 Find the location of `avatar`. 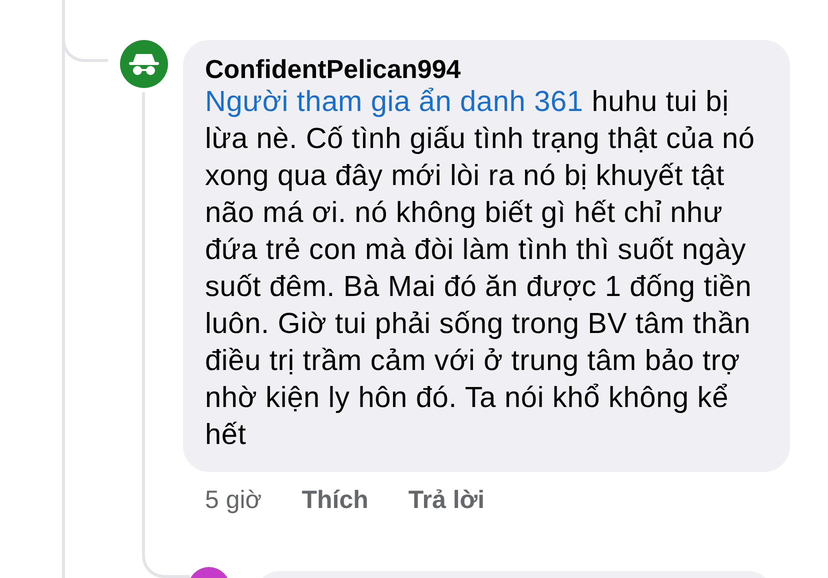

avatar is located at coordinates (144, 64).